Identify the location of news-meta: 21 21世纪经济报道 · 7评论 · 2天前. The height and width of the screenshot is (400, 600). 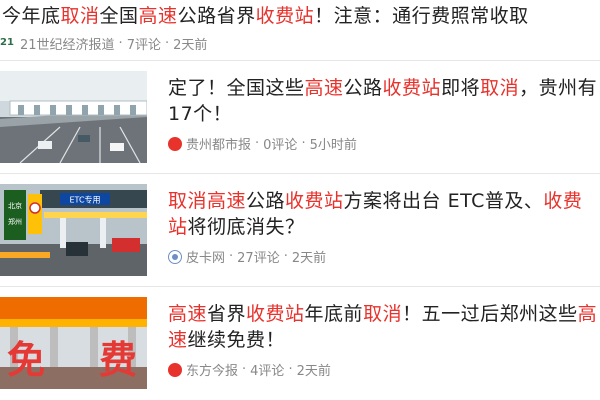
(103, 43).